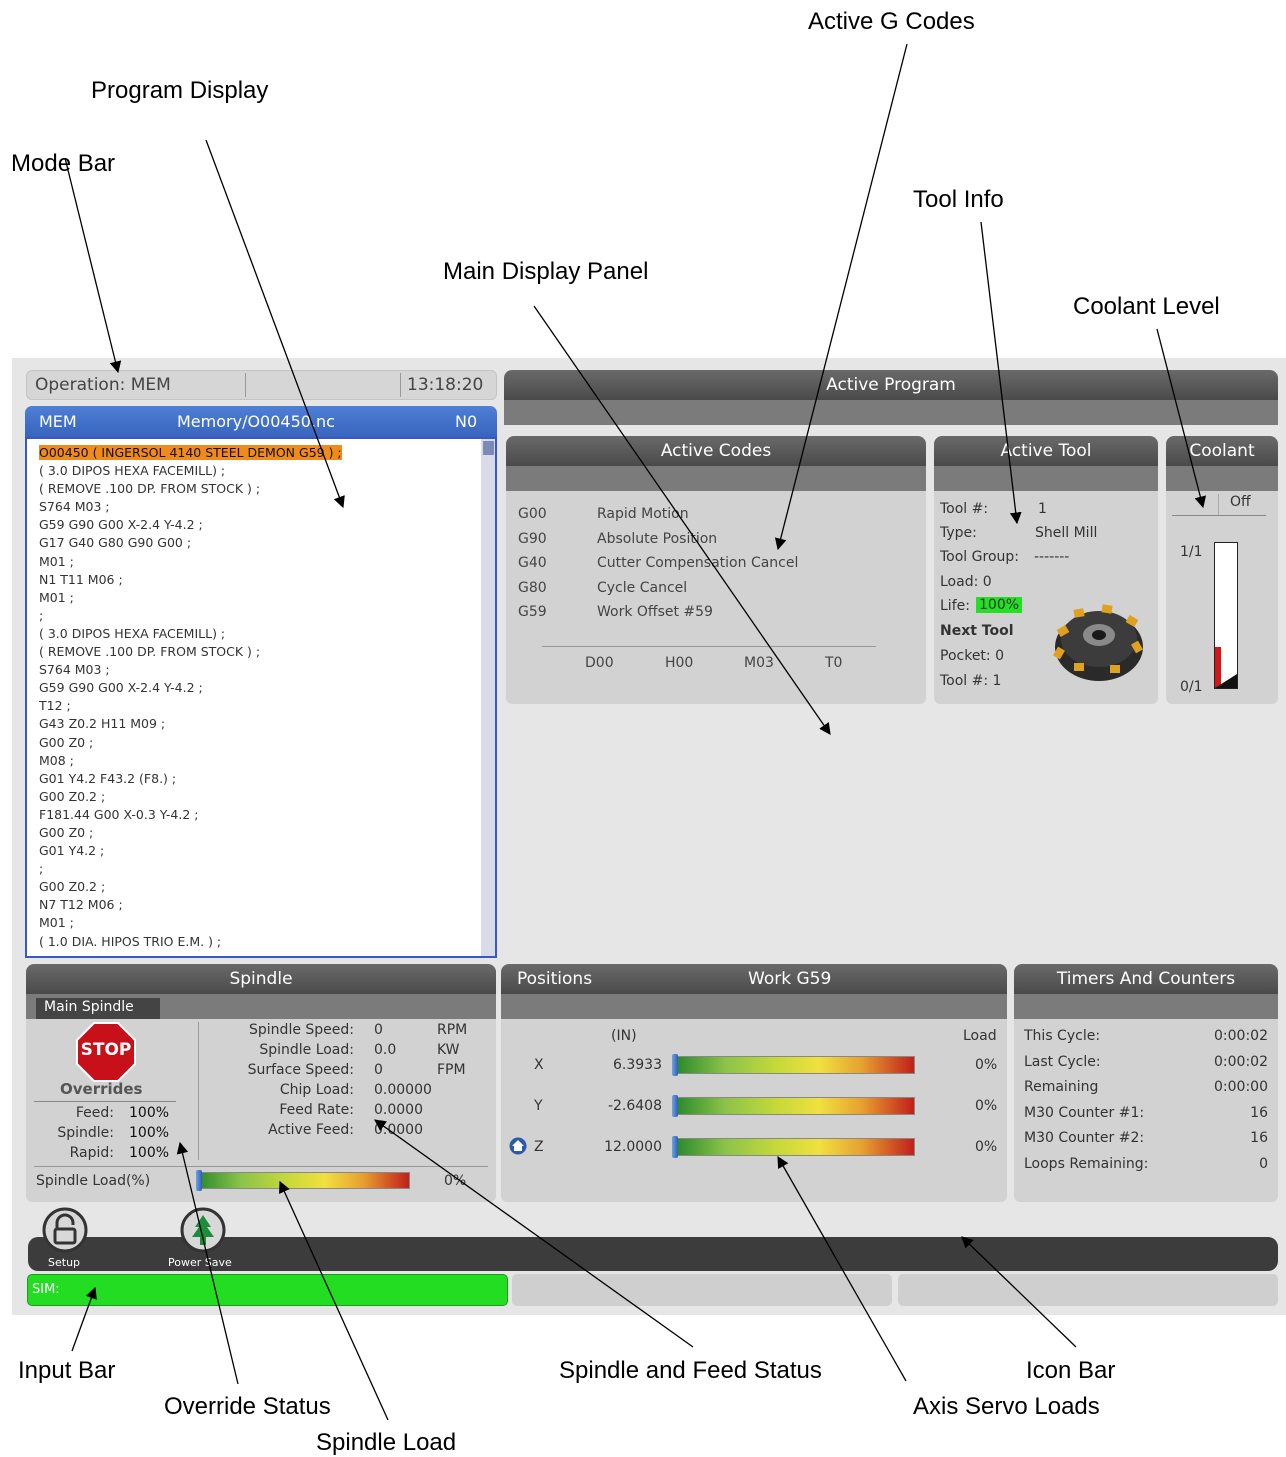  I want to click on spindle-load-divider, so click(261, 1166).